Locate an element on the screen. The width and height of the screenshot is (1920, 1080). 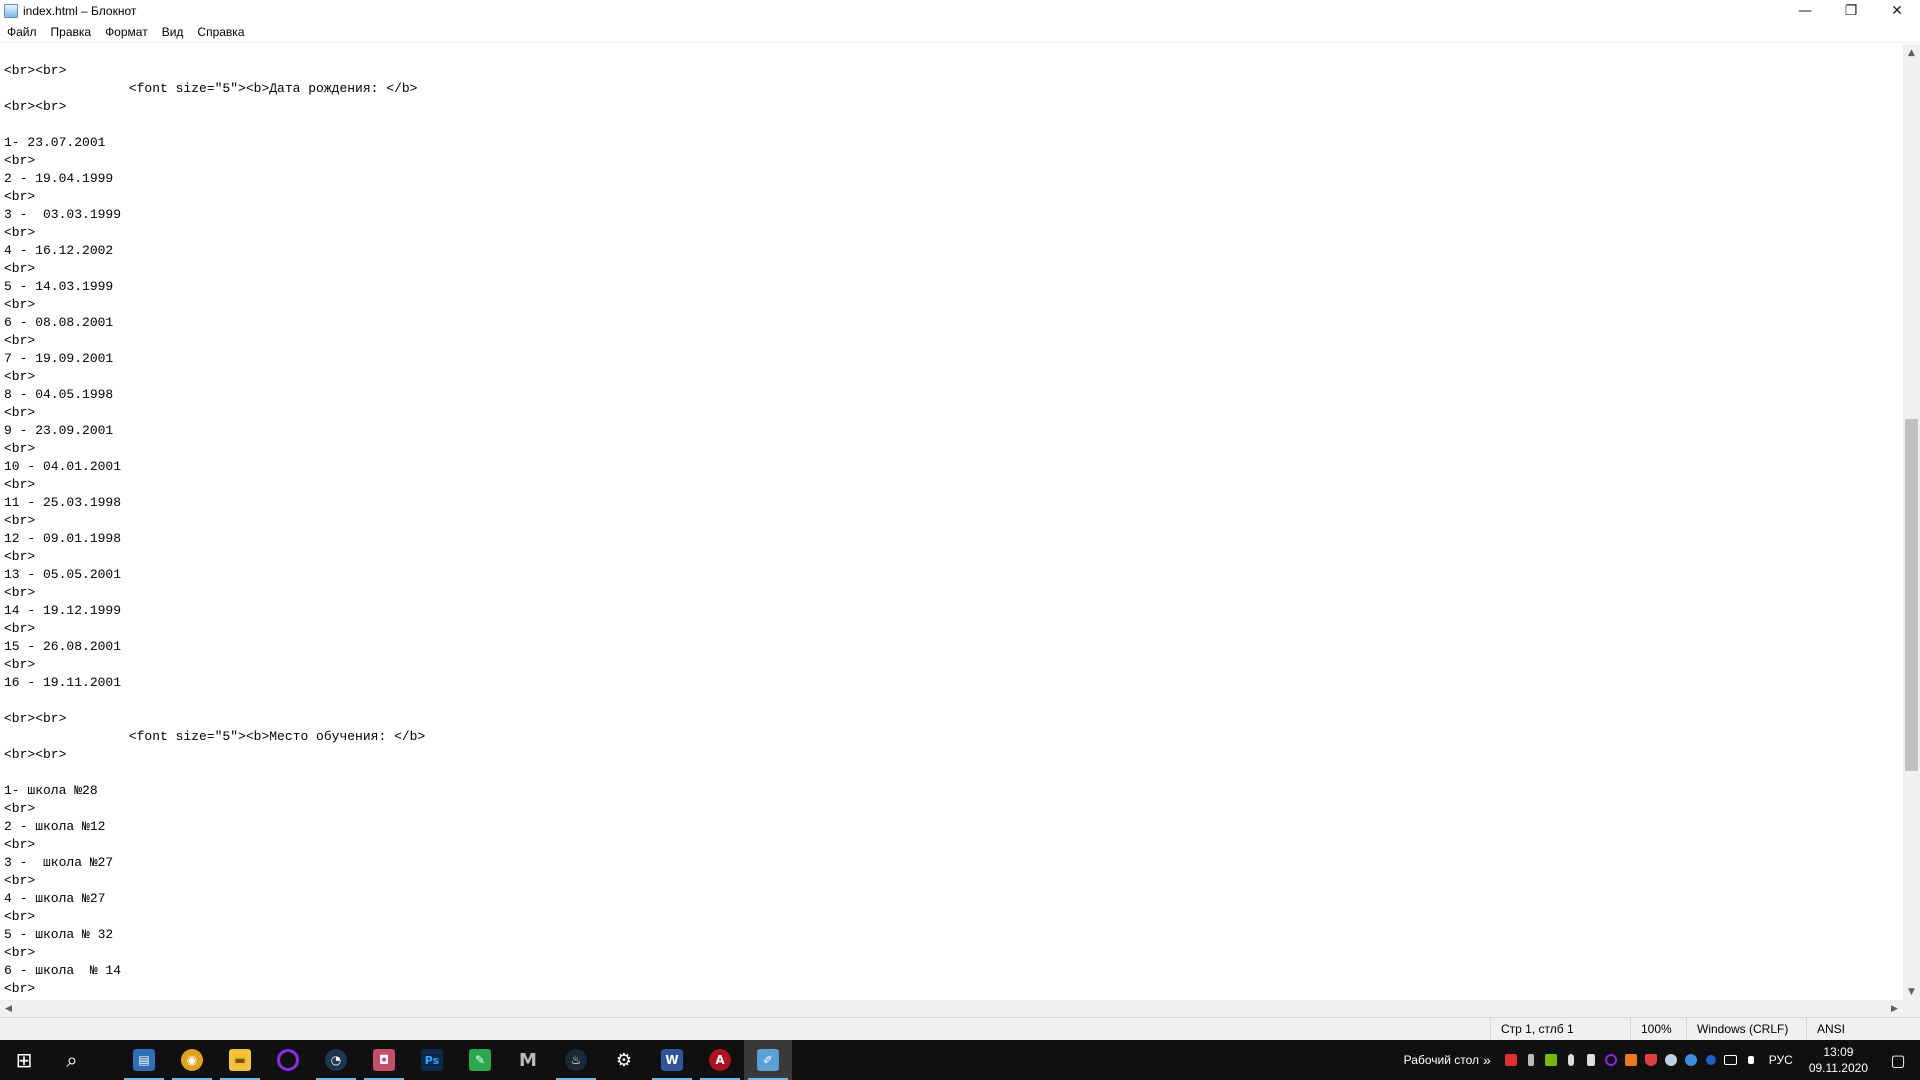
tray-amd-icon is located at coordinates (1591, 1060).